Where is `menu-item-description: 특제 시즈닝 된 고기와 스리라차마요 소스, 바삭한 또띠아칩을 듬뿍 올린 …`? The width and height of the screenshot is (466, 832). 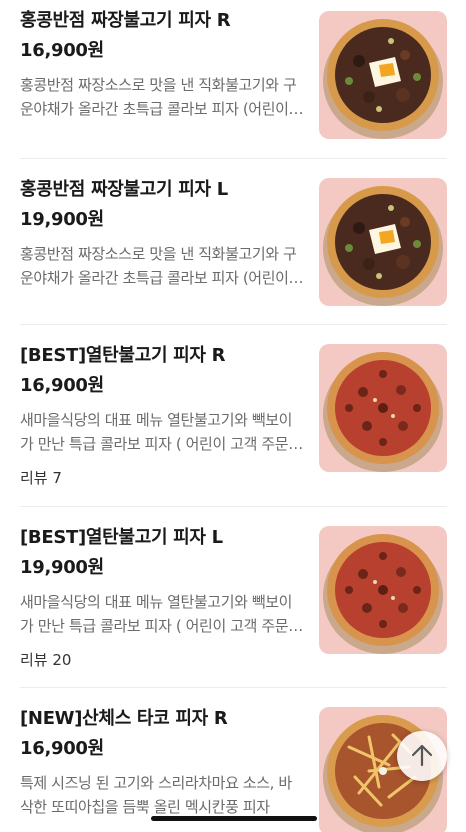 menu-item-description: 특제 시즈닝 된 고기와 스리라차마요 소스, 바삭한 또띠아칩을 듬뿍 올린 … is located at coordinates (156, 795).